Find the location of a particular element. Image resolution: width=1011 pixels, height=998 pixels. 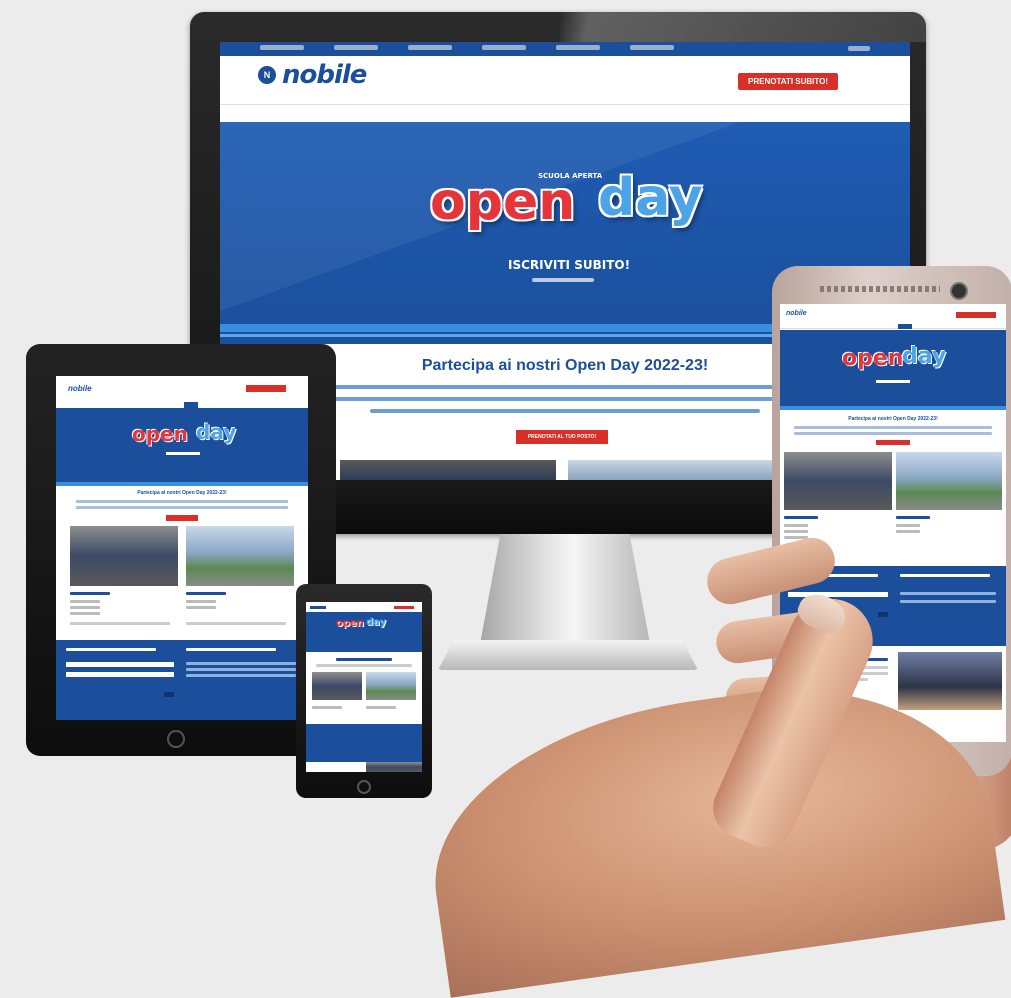

book-now-button: PRENOTATI SUBITO! is located at coordinates (788, 81).